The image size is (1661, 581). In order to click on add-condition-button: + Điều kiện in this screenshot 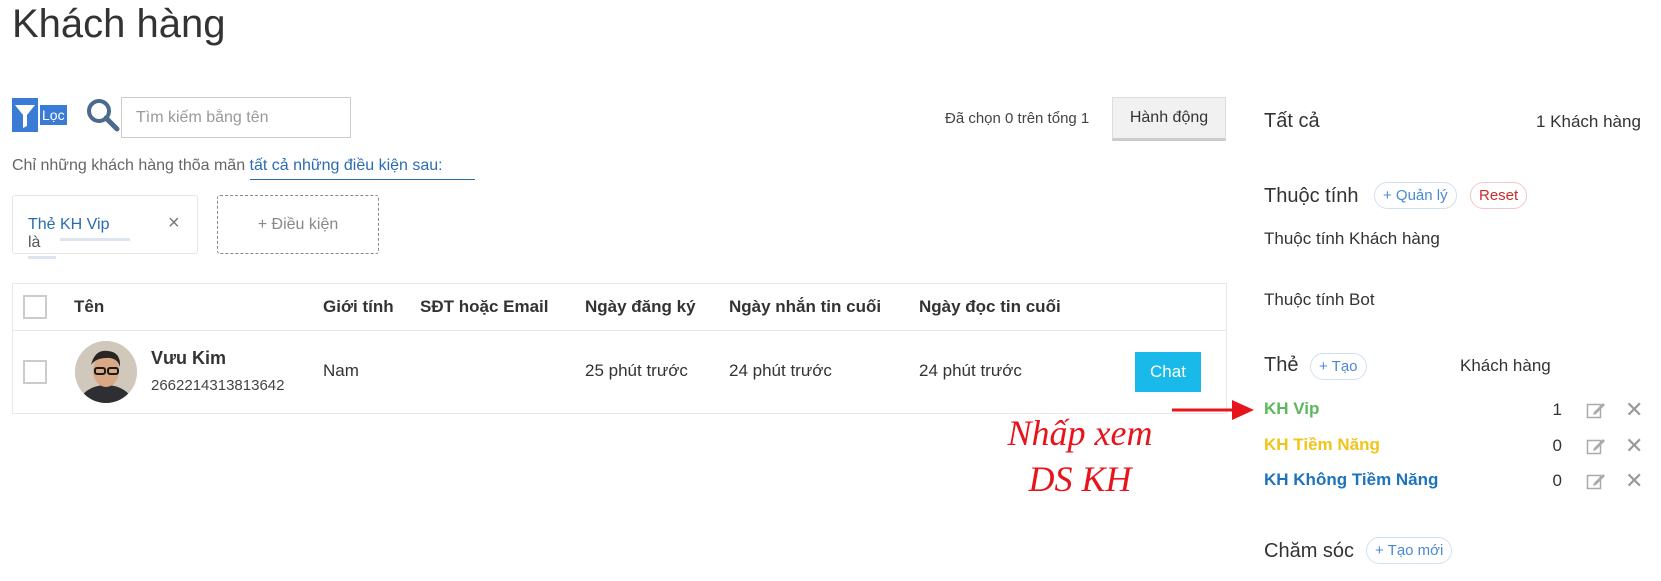, I will do `click(298, 224)`.